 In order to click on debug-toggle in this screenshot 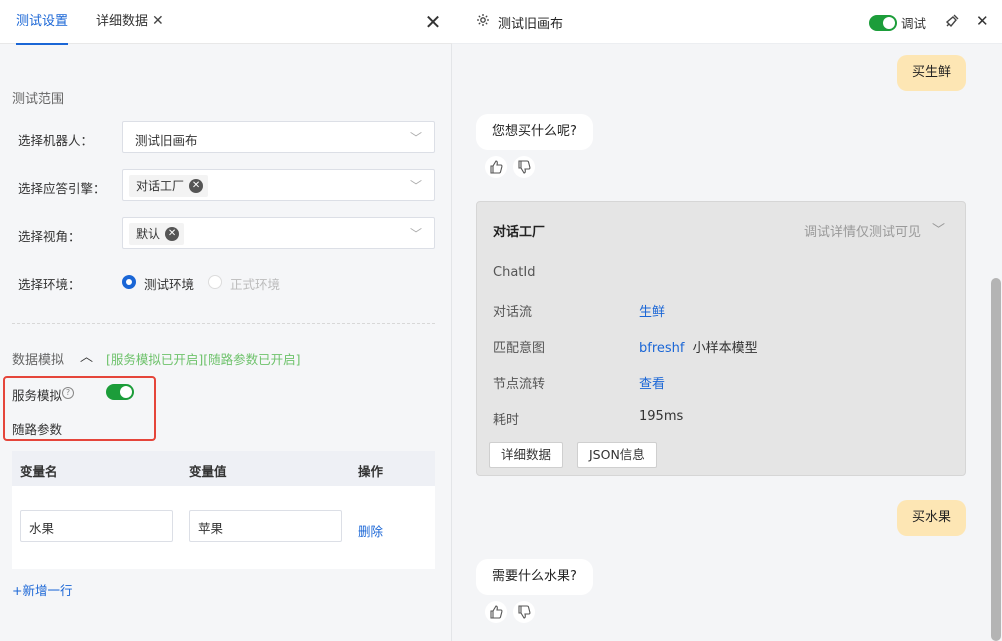, I will do `click(883, 23)`.